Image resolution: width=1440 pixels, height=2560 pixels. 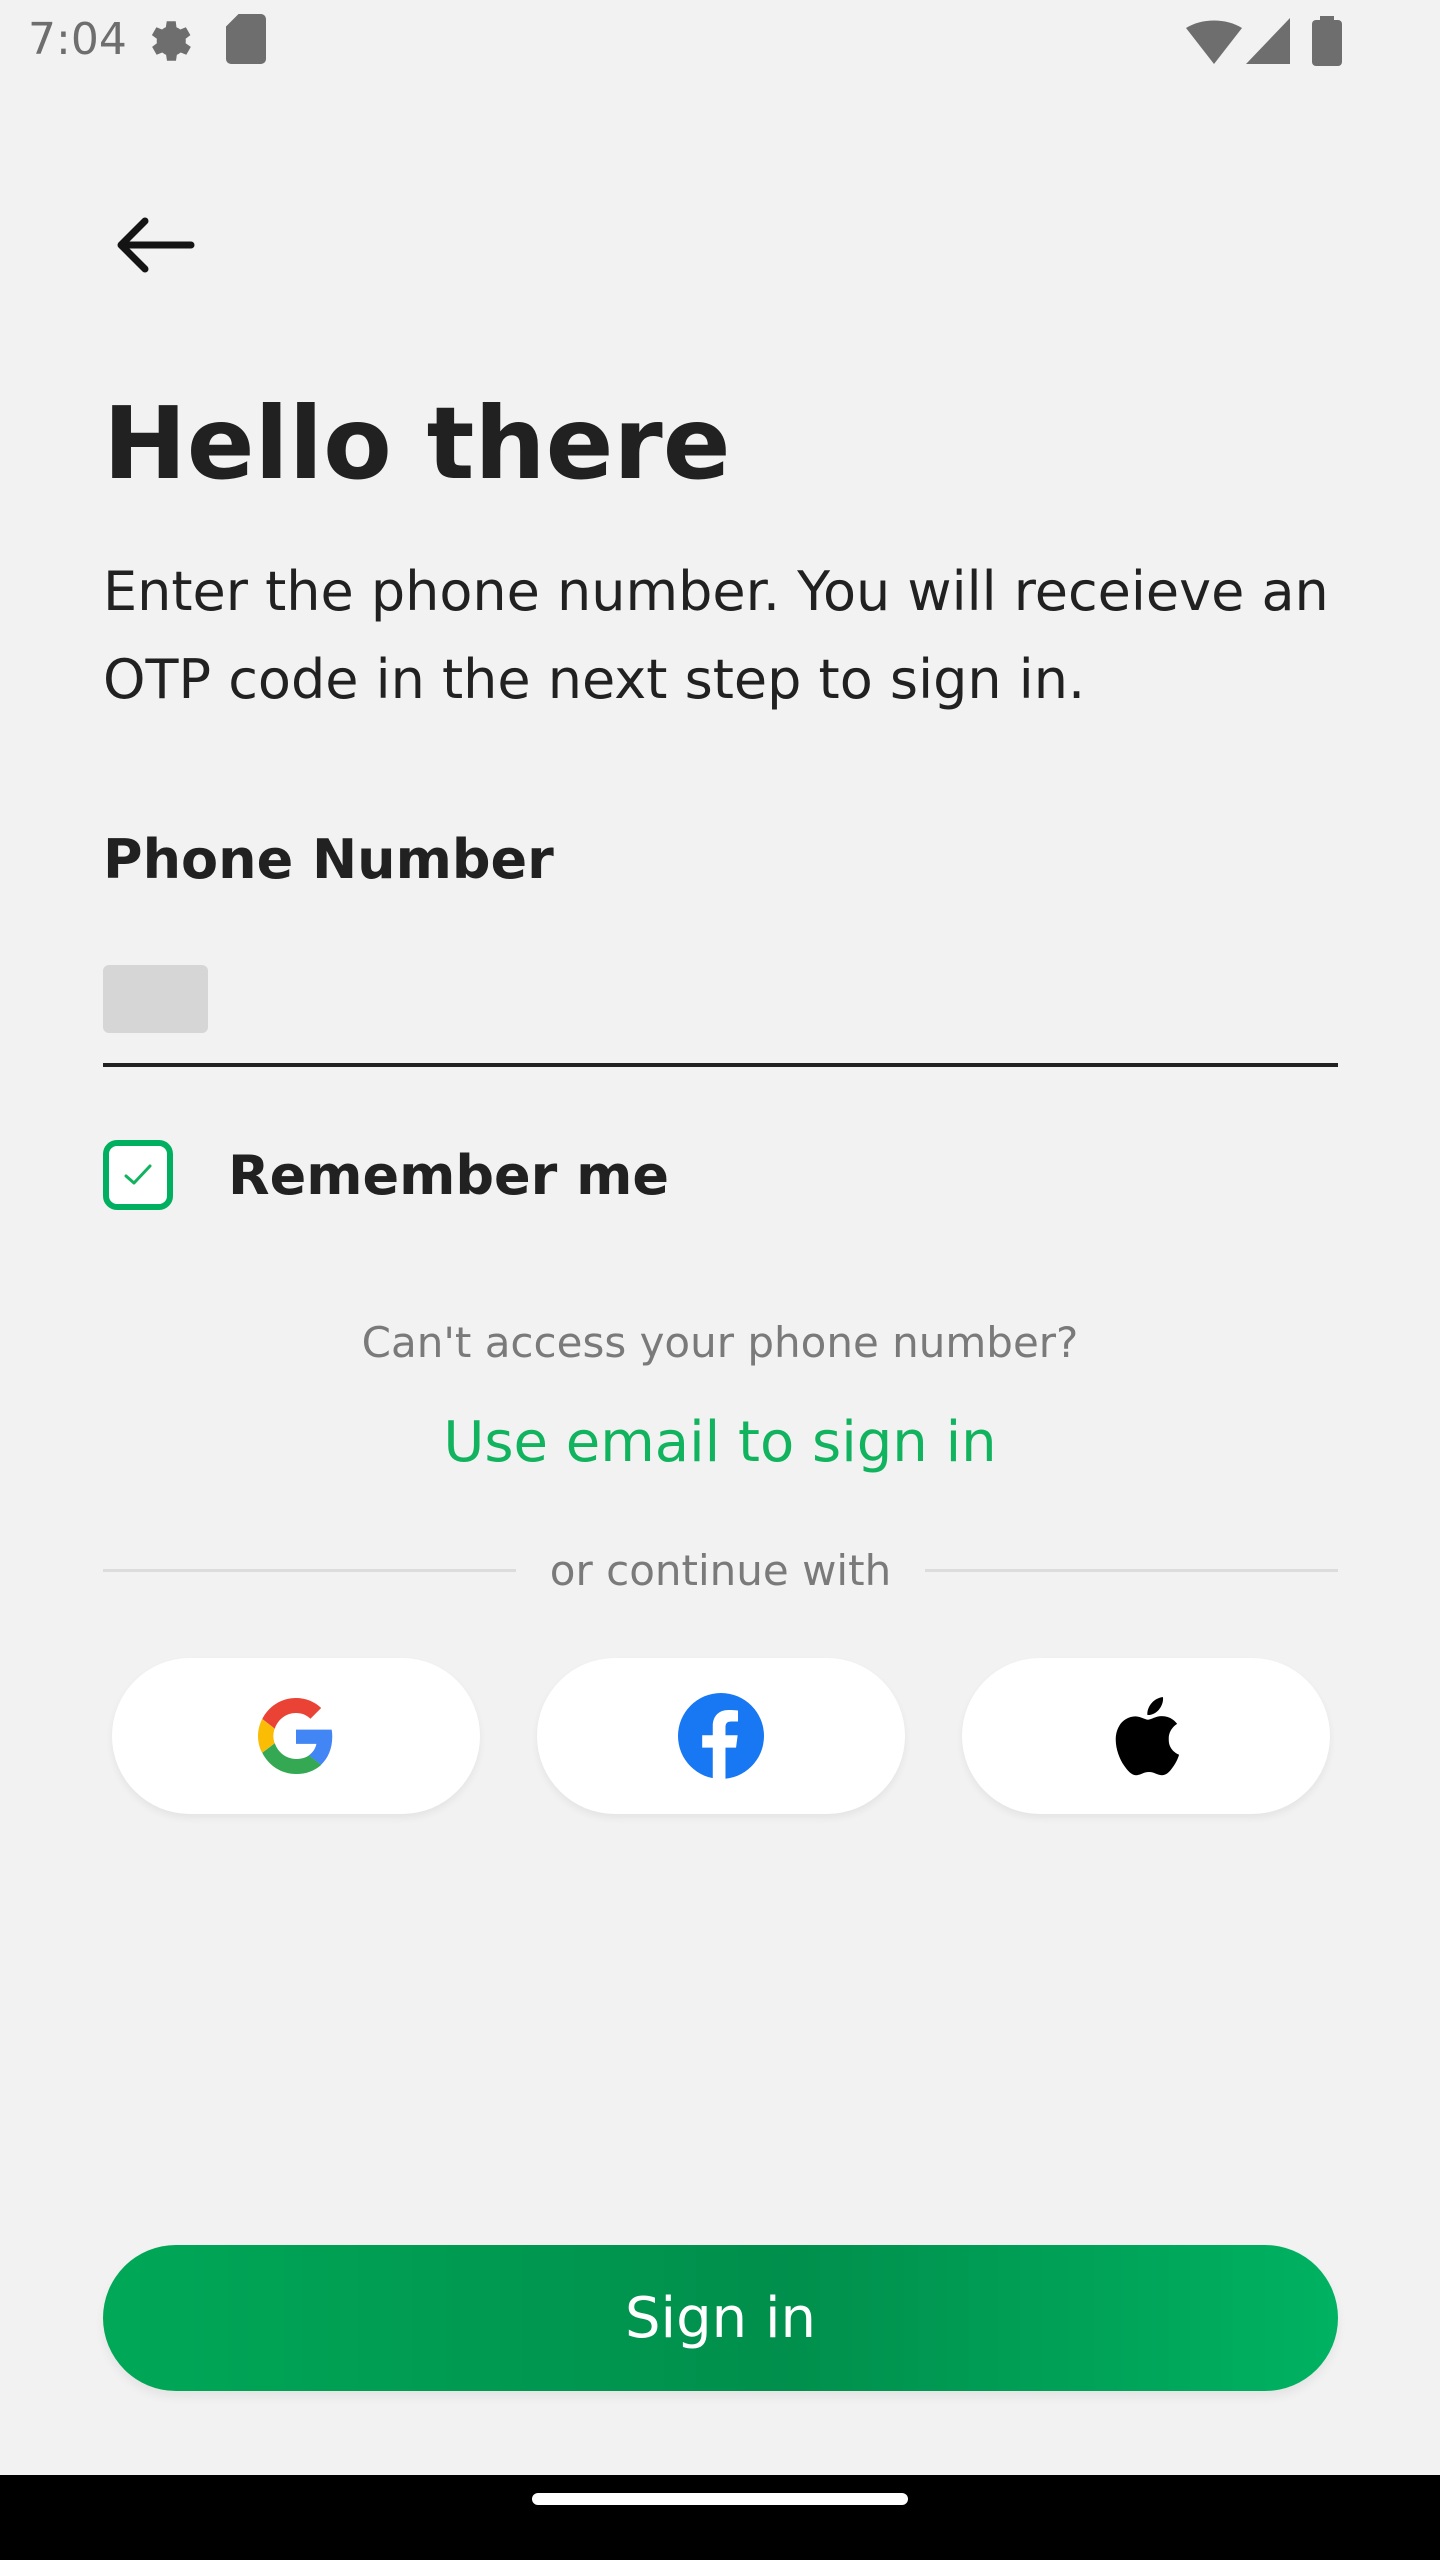 I want to click on back-button, so click(x=153, y=245).